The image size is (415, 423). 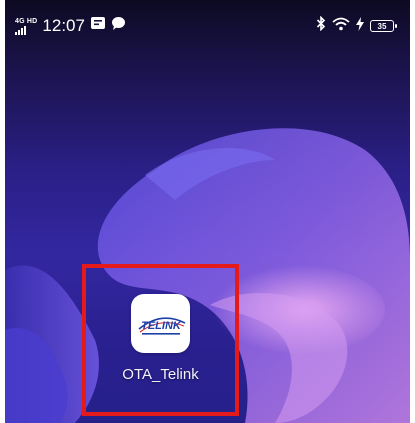 What do you see at coordinates (26, 21) in the screenshot?
I see `network-type-label: 4G HD` at bounding box center [26, 21].